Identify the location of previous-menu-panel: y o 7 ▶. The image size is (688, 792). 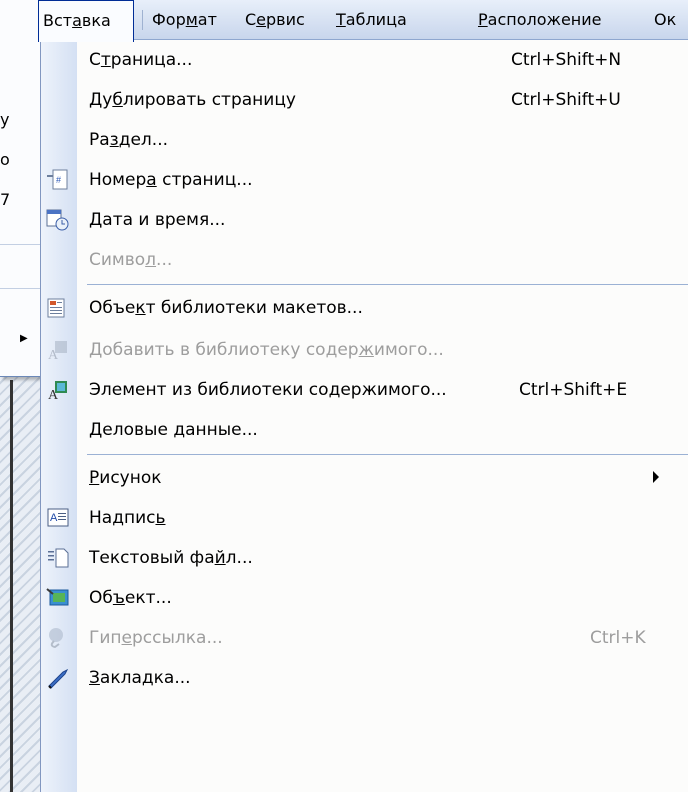
(20, 188).